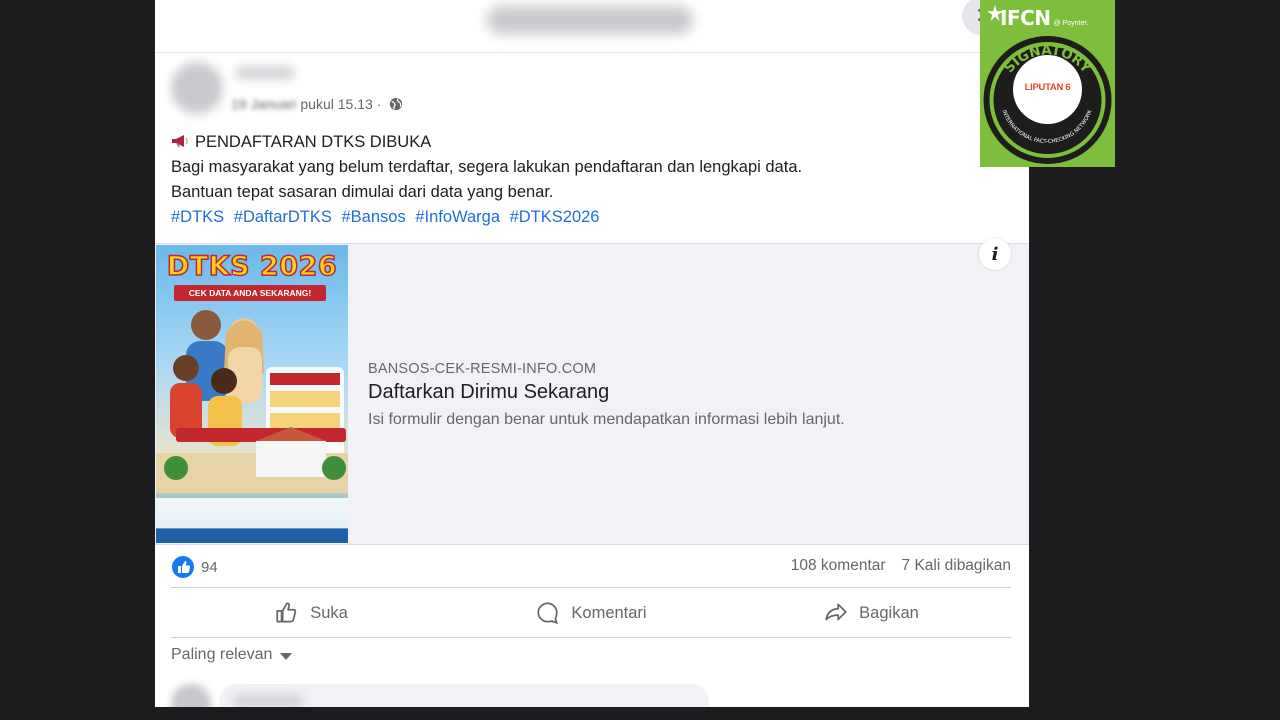 This screenshot has width=1280, height=720. Describe the element at coordinates (252, 266) in the screenshot. I see `ad-image-title: DTKS 2026` at that location.